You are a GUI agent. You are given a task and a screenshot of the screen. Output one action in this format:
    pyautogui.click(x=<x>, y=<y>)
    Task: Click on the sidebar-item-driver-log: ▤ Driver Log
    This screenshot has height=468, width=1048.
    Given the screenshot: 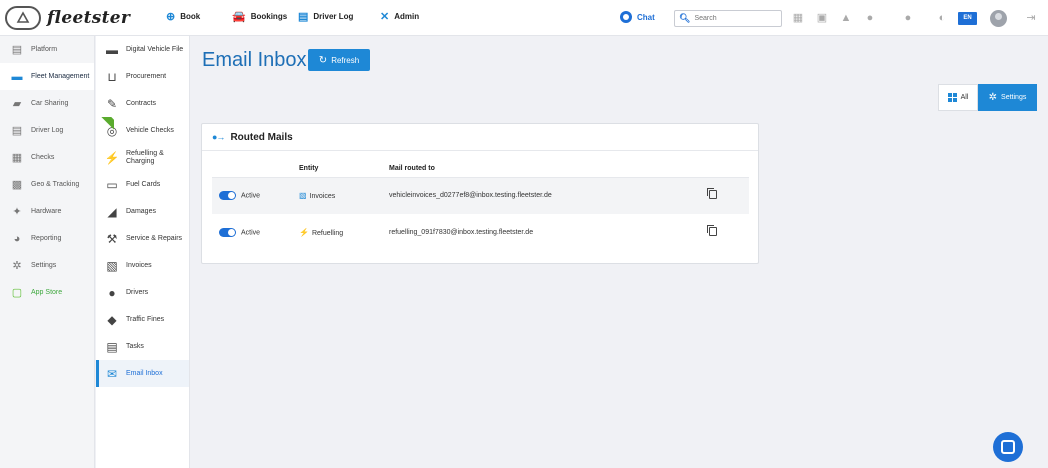 What is the action you would take?
    pyautogui.click(x=47, y=130)
    